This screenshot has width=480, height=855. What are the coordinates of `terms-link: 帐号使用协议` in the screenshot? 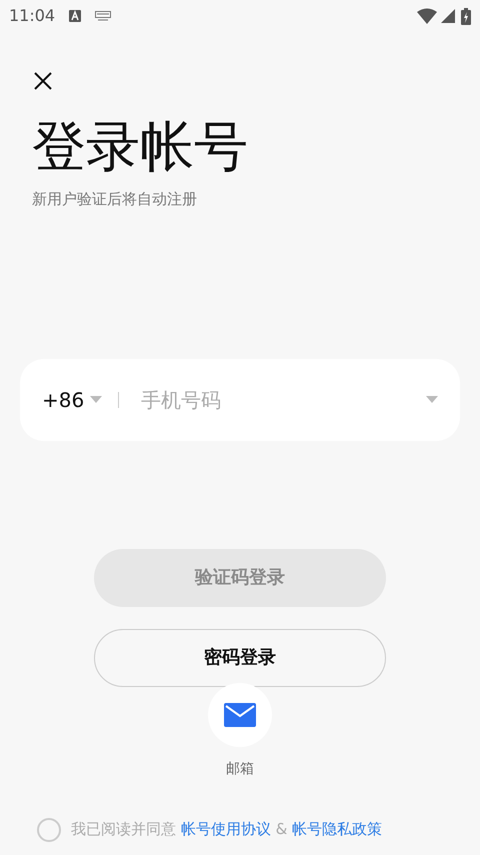 It's located at (225, 829).